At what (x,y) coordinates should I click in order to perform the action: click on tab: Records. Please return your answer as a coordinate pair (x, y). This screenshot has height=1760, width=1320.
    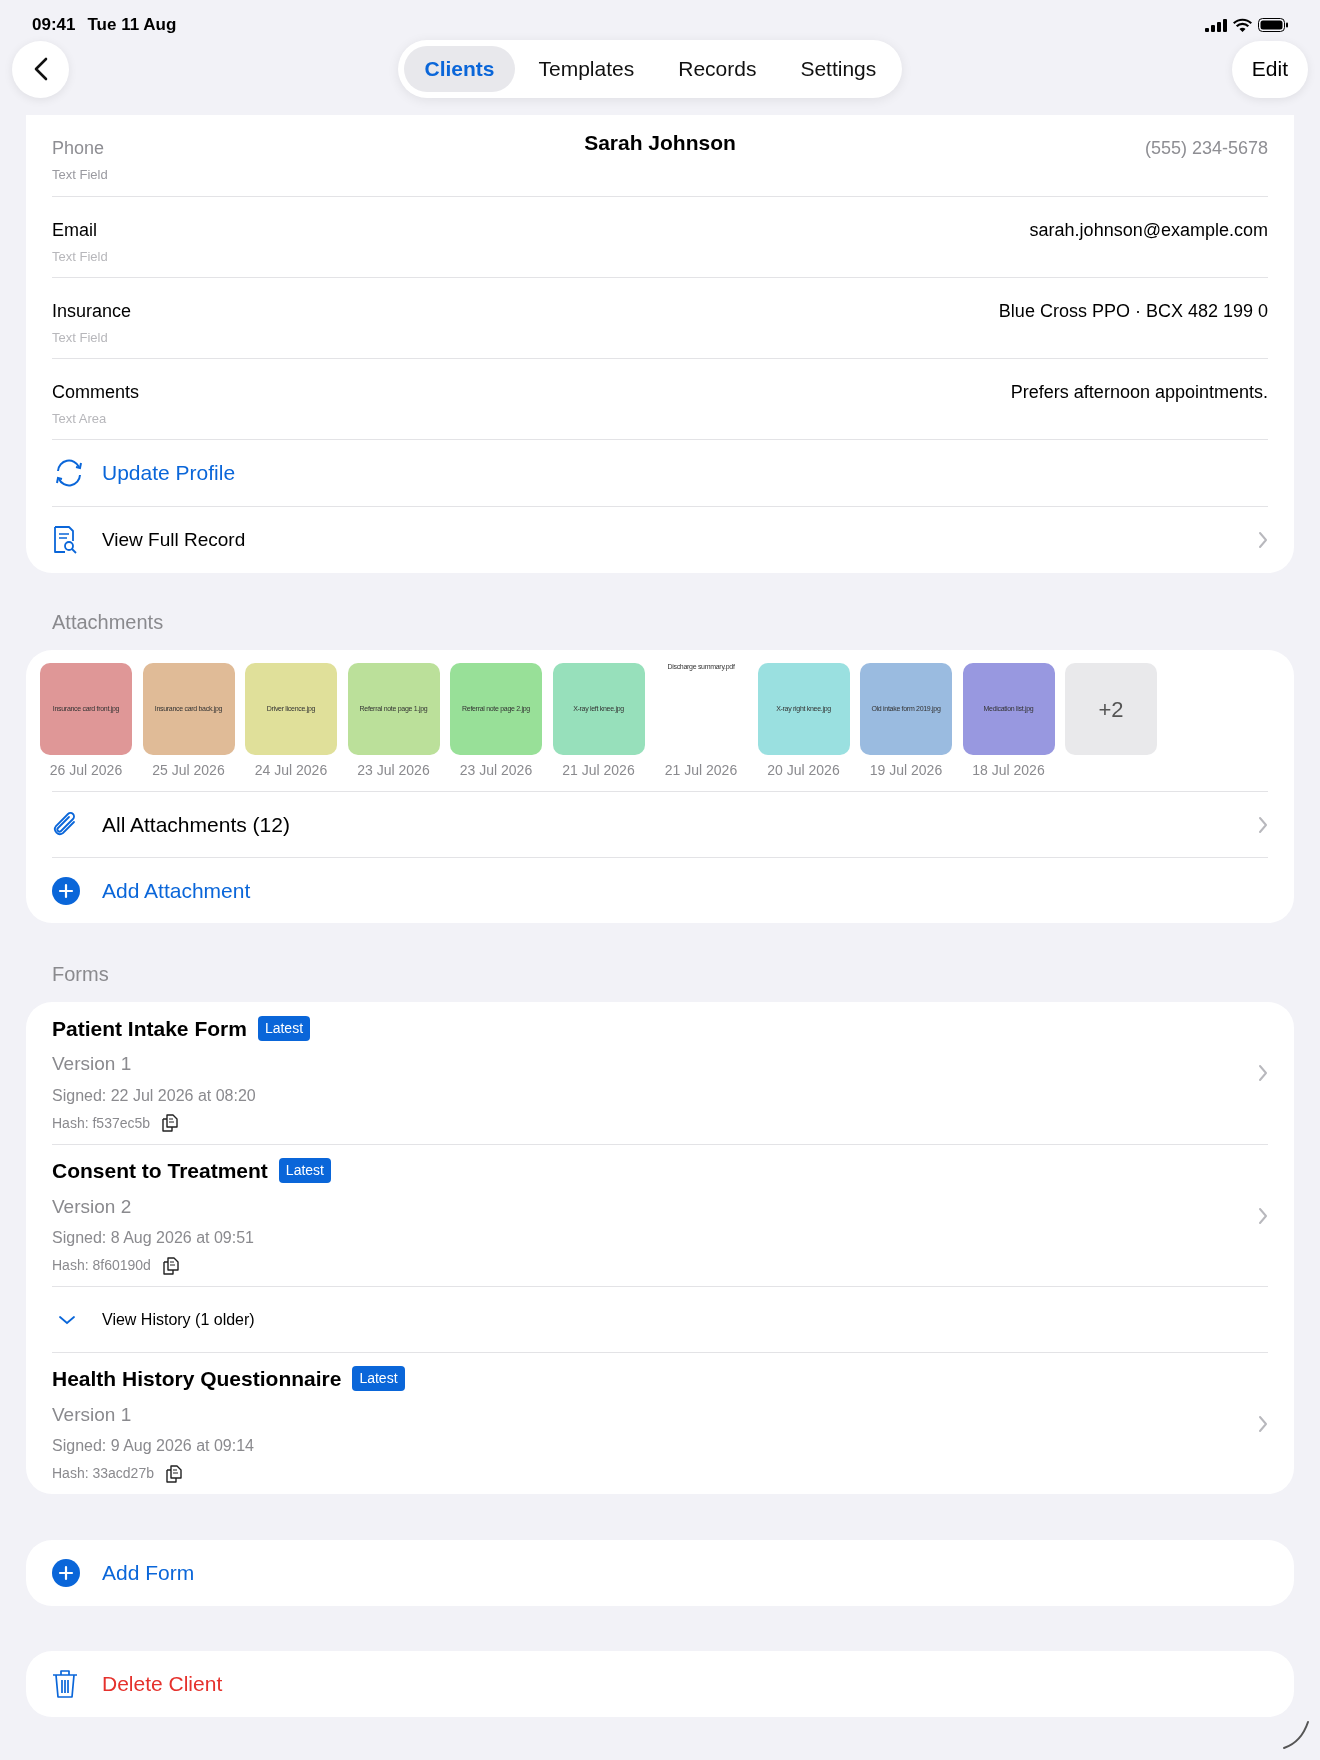
    Looking at the image, I should click on (717, 69).